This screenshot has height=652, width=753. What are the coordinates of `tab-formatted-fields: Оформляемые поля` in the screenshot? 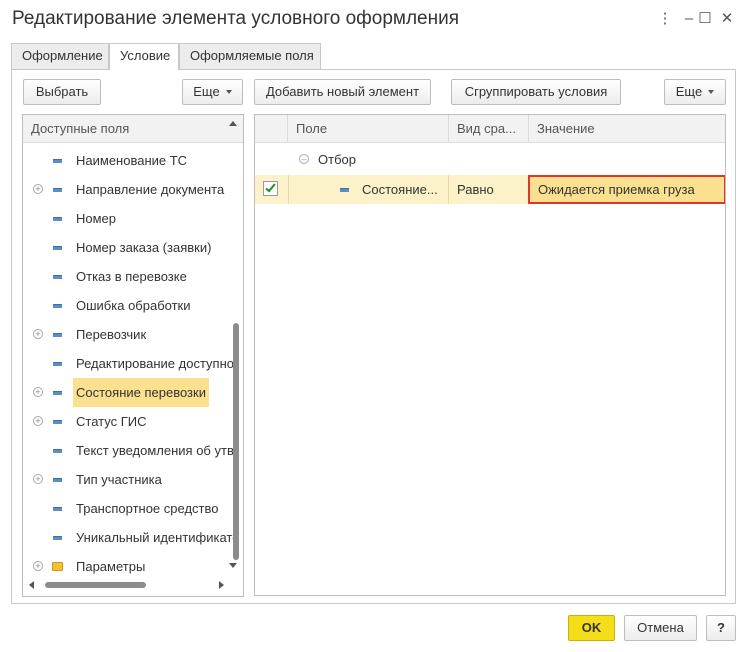 It's located at (250, 56).